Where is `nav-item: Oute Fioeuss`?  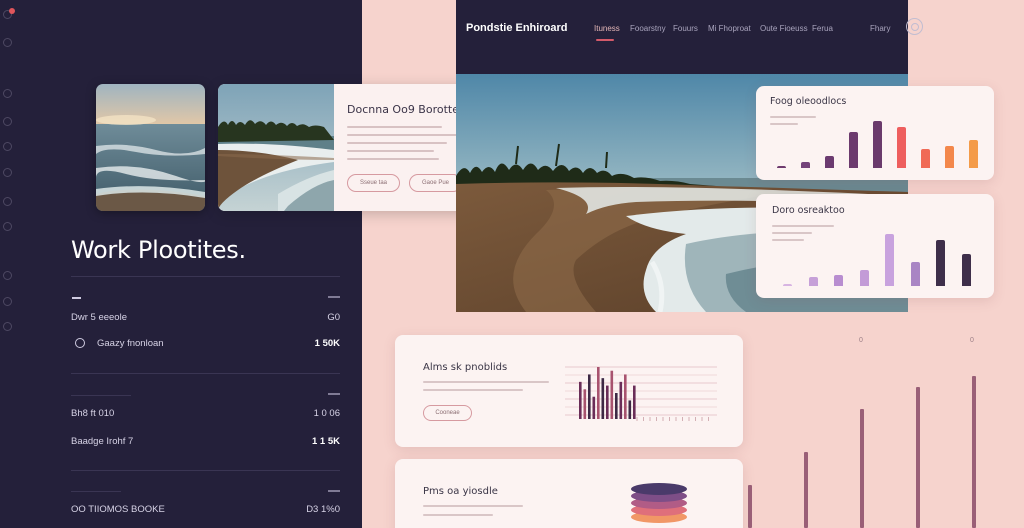 nav-item: Oute Fioeuss is located at coordinates (784, 28).